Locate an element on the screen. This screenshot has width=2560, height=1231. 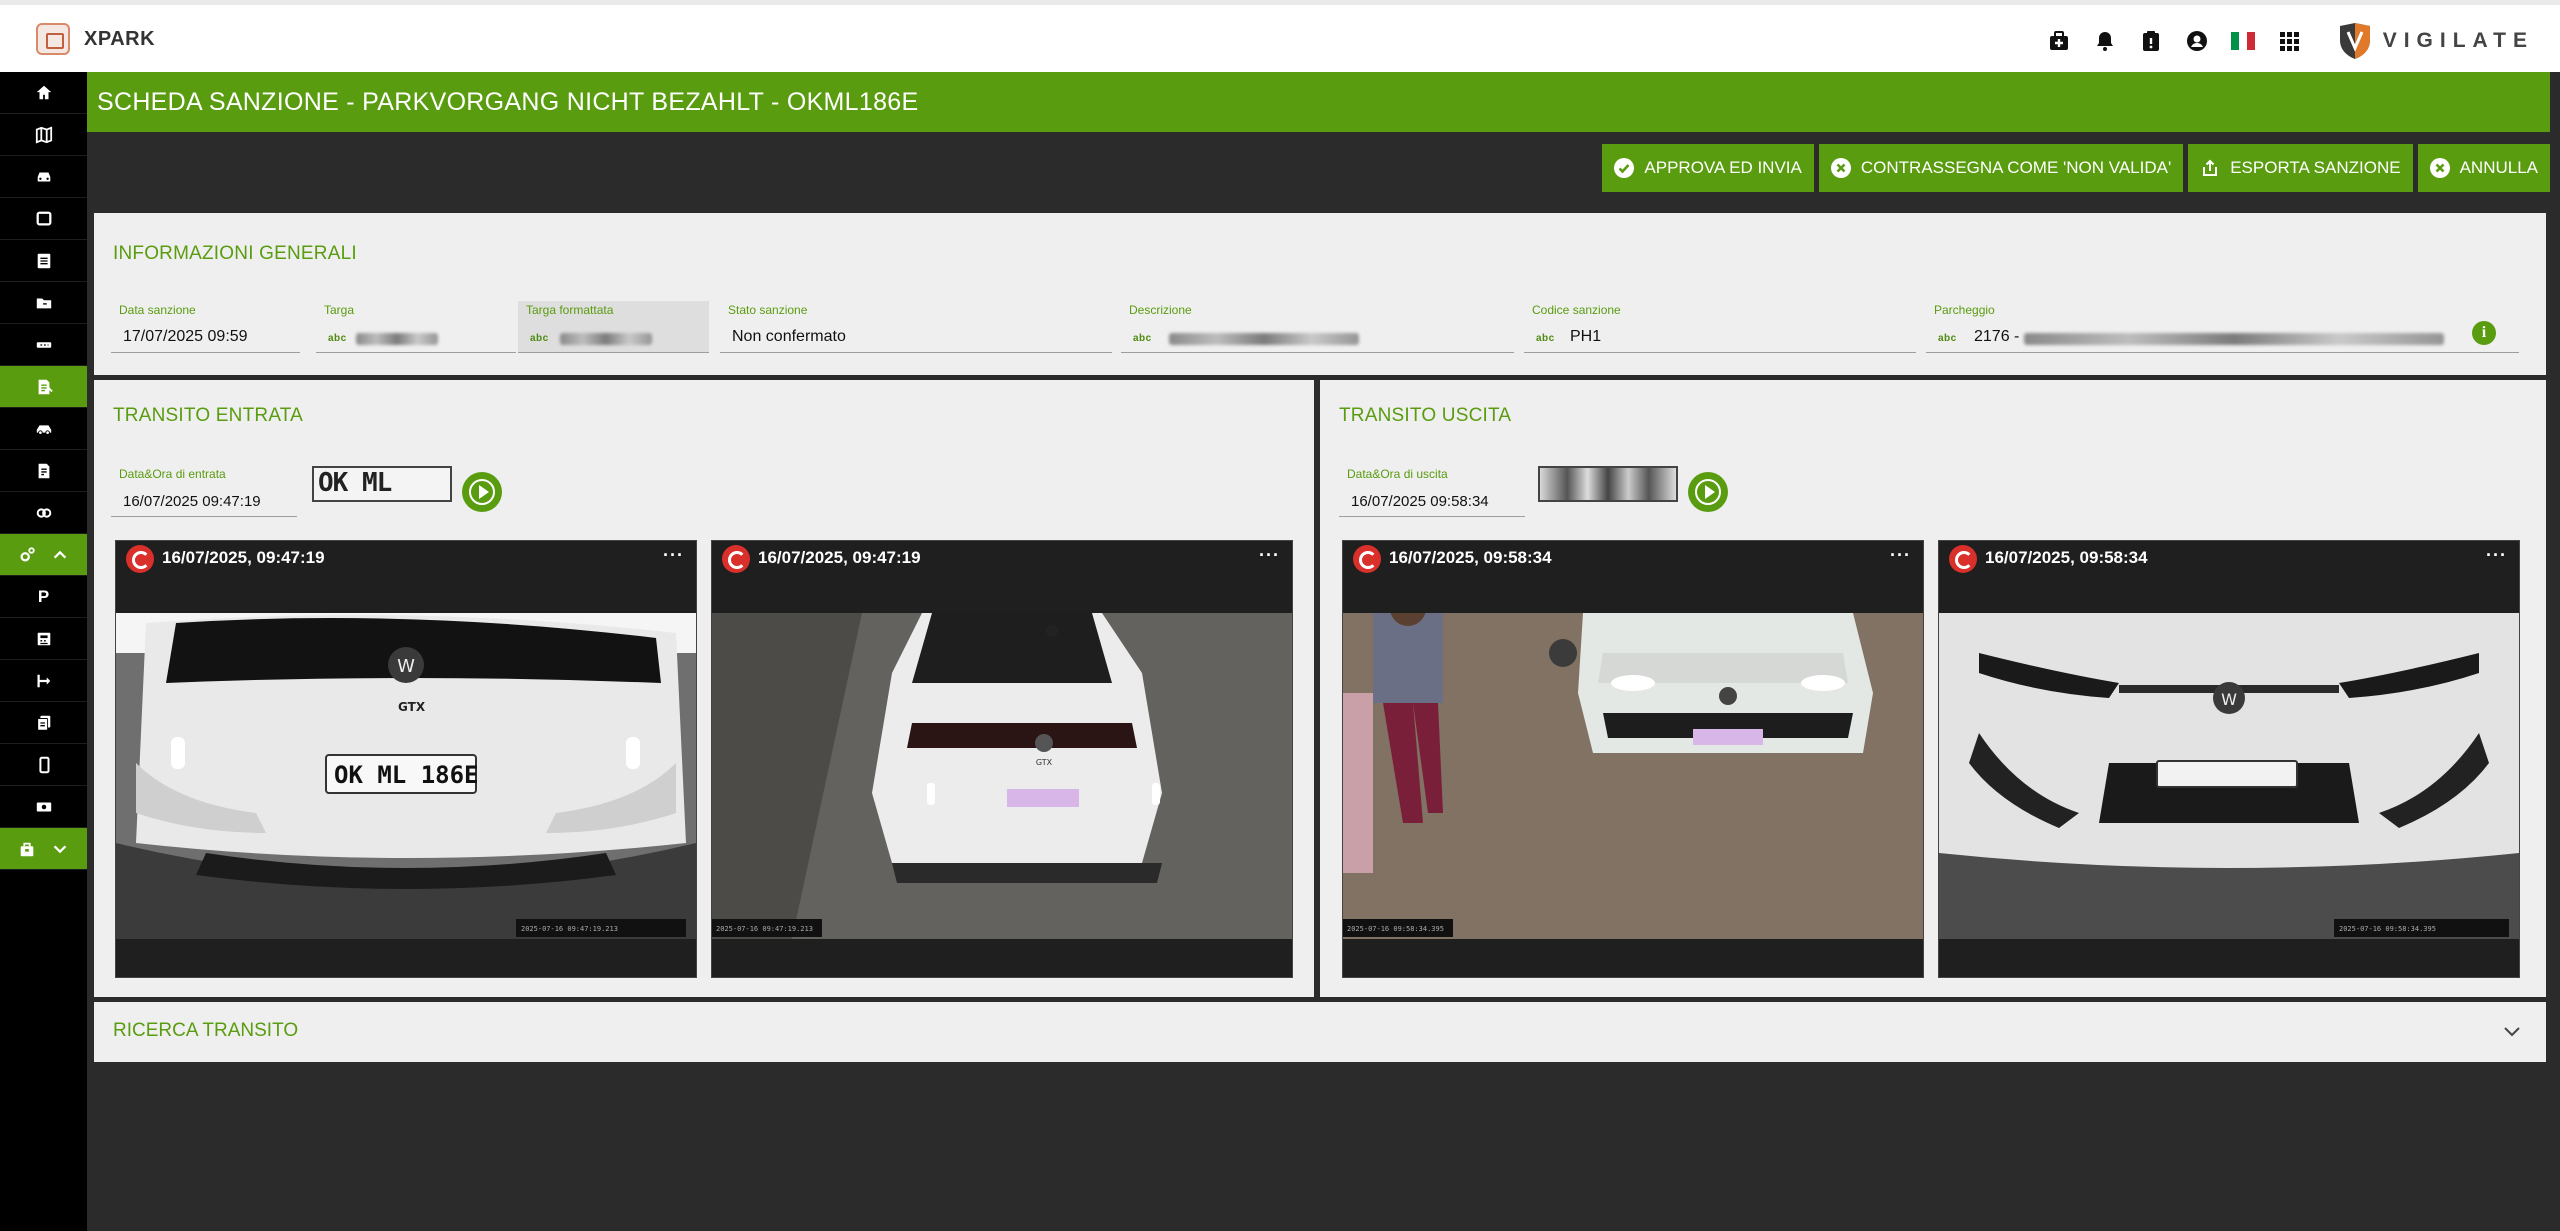
sidebar-item-route is located at coordinates (43, 681).